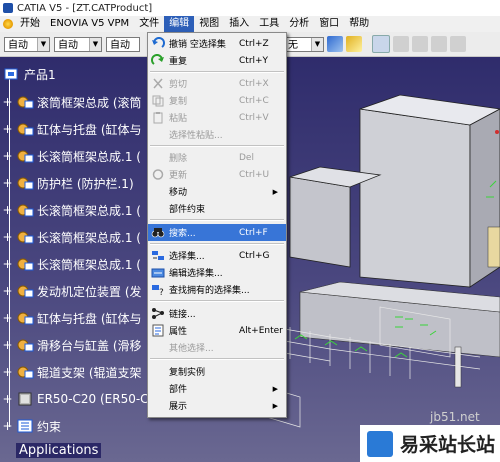 The width and height of the screenshot is (500, 462). Describe the element at coordinates (439, 44) in the screenshot. I see `material-icon` at that location.